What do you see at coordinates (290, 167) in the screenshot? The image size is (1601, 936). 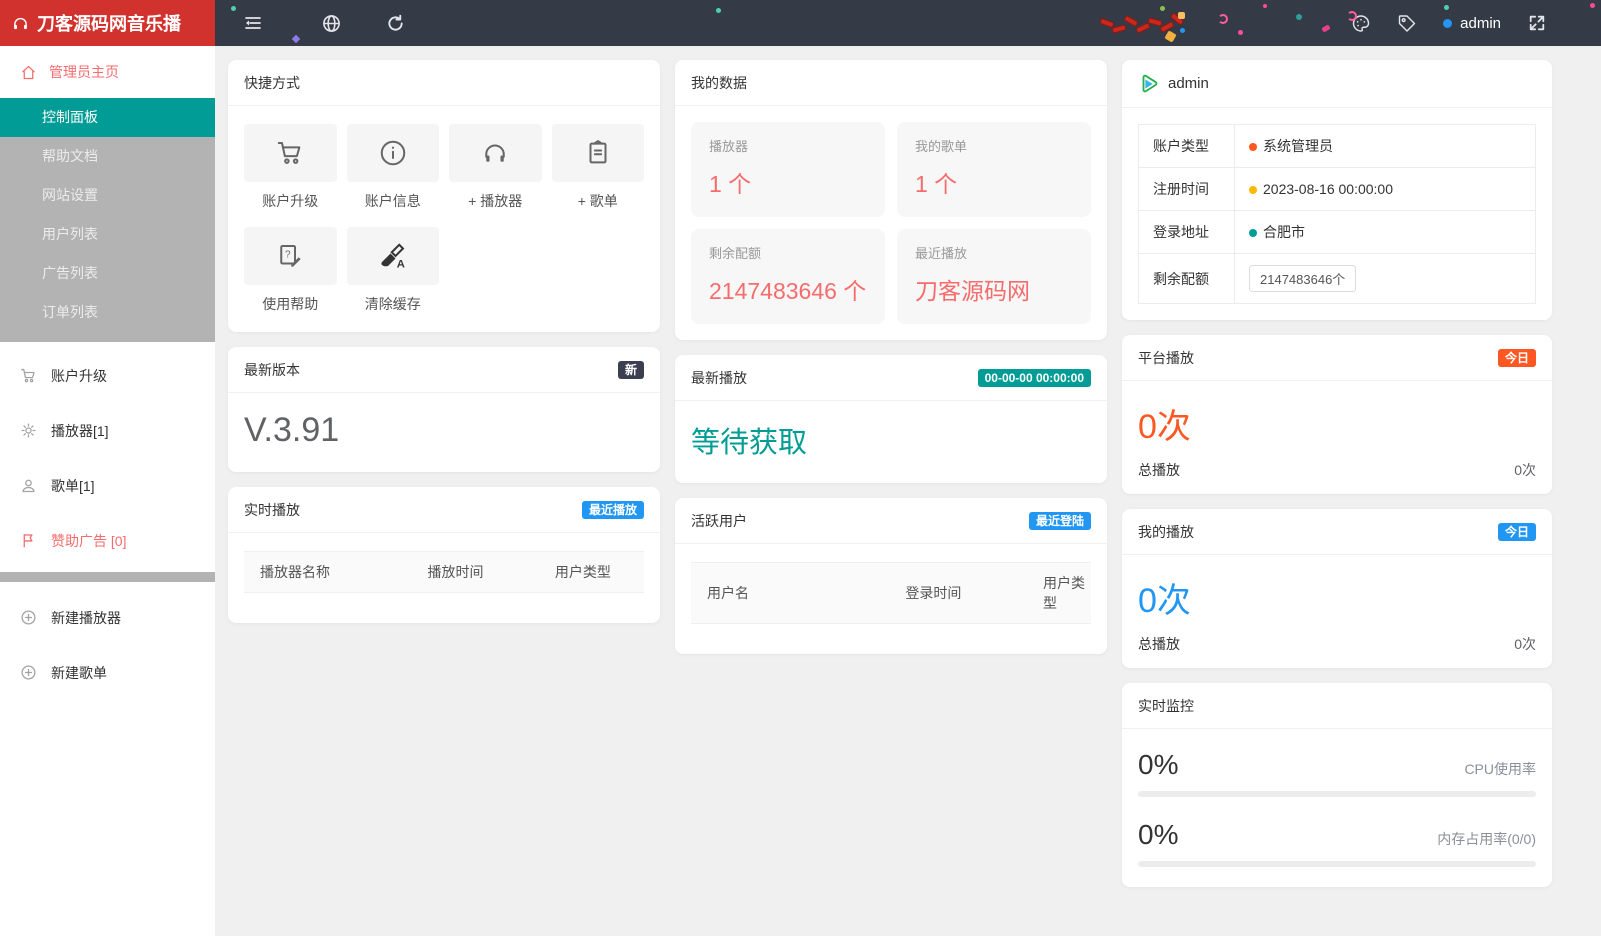 I see `shortcut-account-upgrade: 账户升级` at bounding box center [290, 167].